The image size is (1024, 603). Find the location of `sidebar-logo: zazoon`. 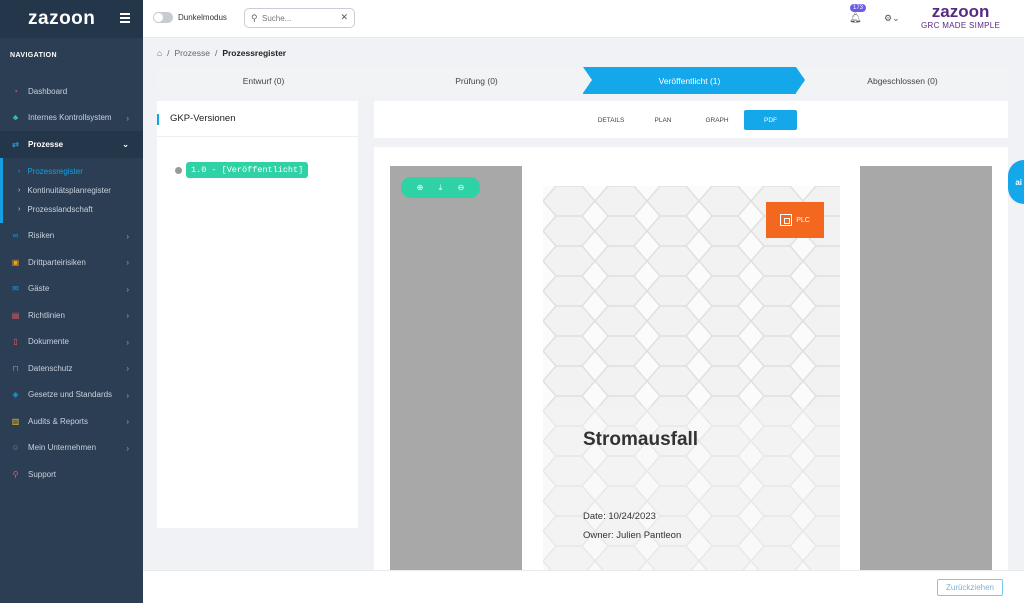

sidebar-logo: zazoon is located at coordinates (62, 18).